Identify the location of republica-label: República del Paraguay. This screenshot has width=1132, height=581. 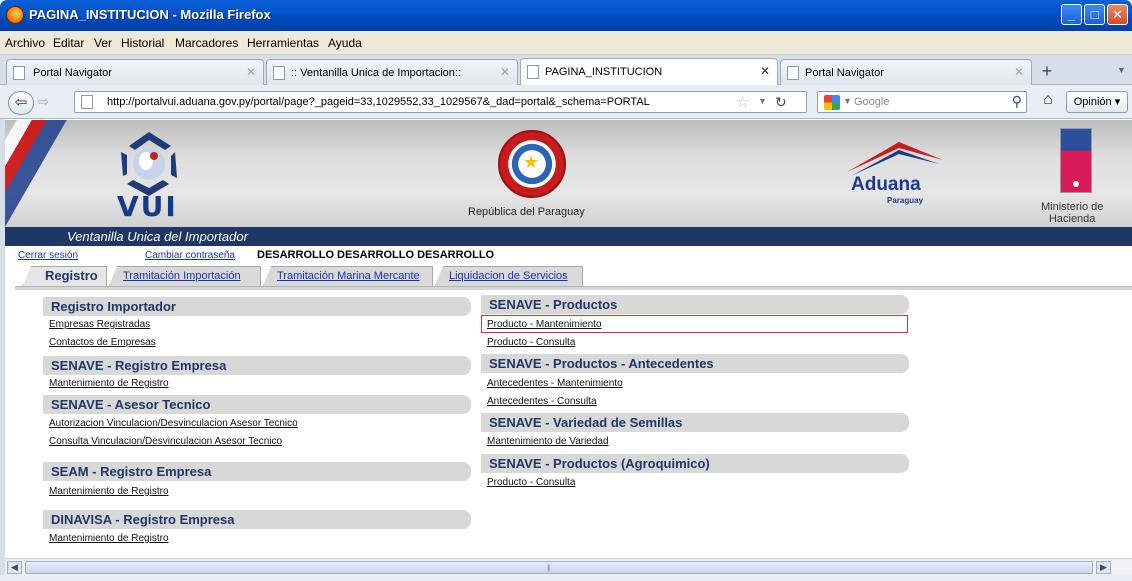
(526, 212).